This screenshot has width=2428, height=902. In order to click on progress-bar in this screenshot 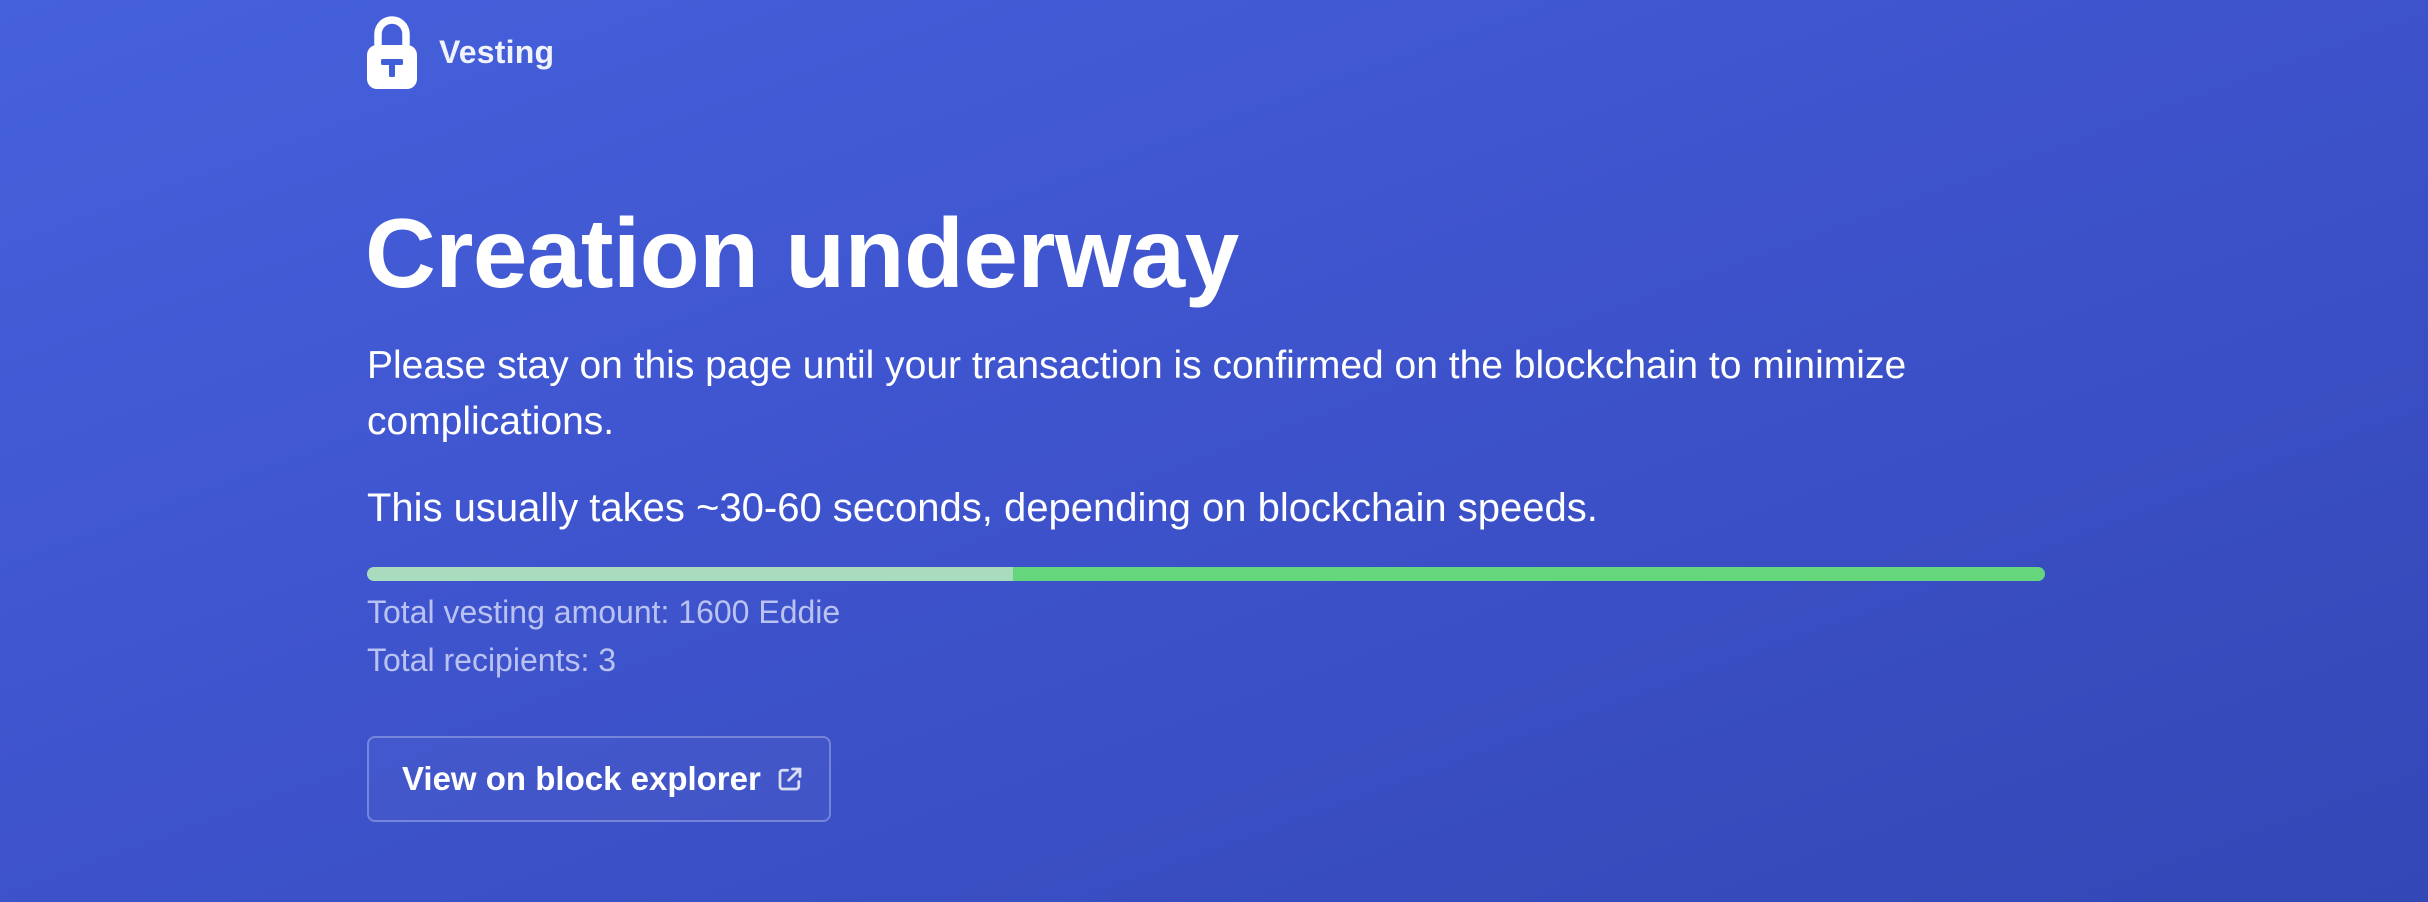, I will do `click(1206, 574)`.